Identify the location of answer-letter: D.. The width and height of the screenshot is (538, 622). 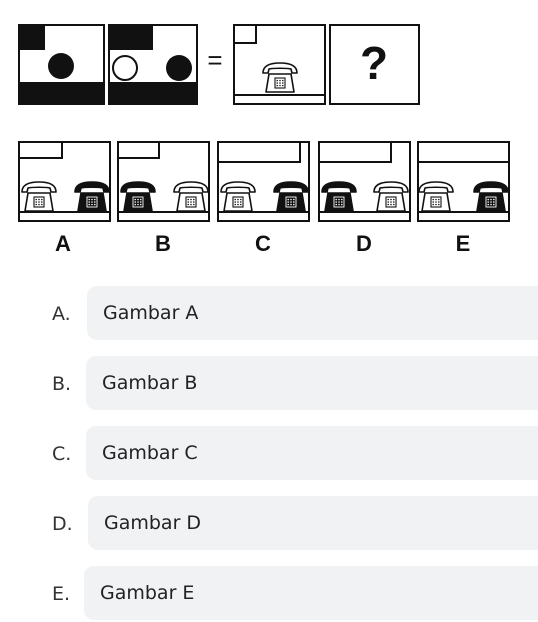
(62, 524).